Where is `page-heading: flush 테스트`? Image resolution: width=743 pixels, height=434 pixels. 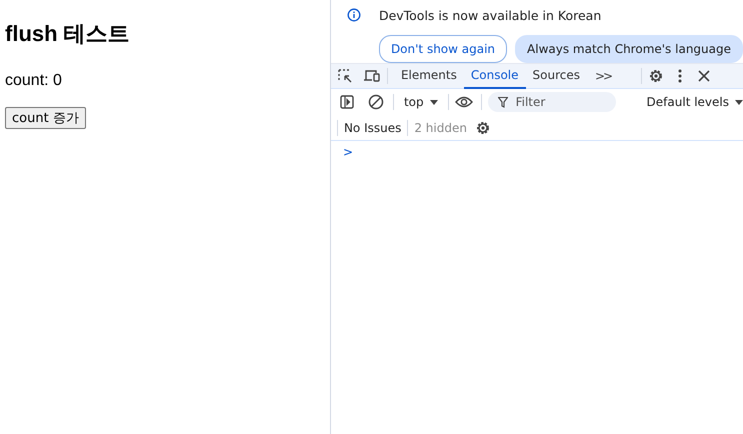
page-heading: flush 테스트 is located at coordinates (67, 34).